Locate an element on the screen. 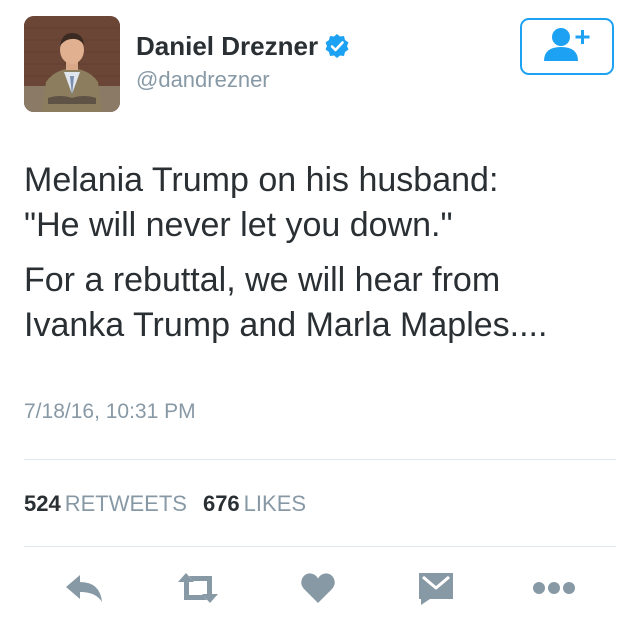 This screenshot has width=640, height=626. more-dots-icon is located at coordinates (554, 590).